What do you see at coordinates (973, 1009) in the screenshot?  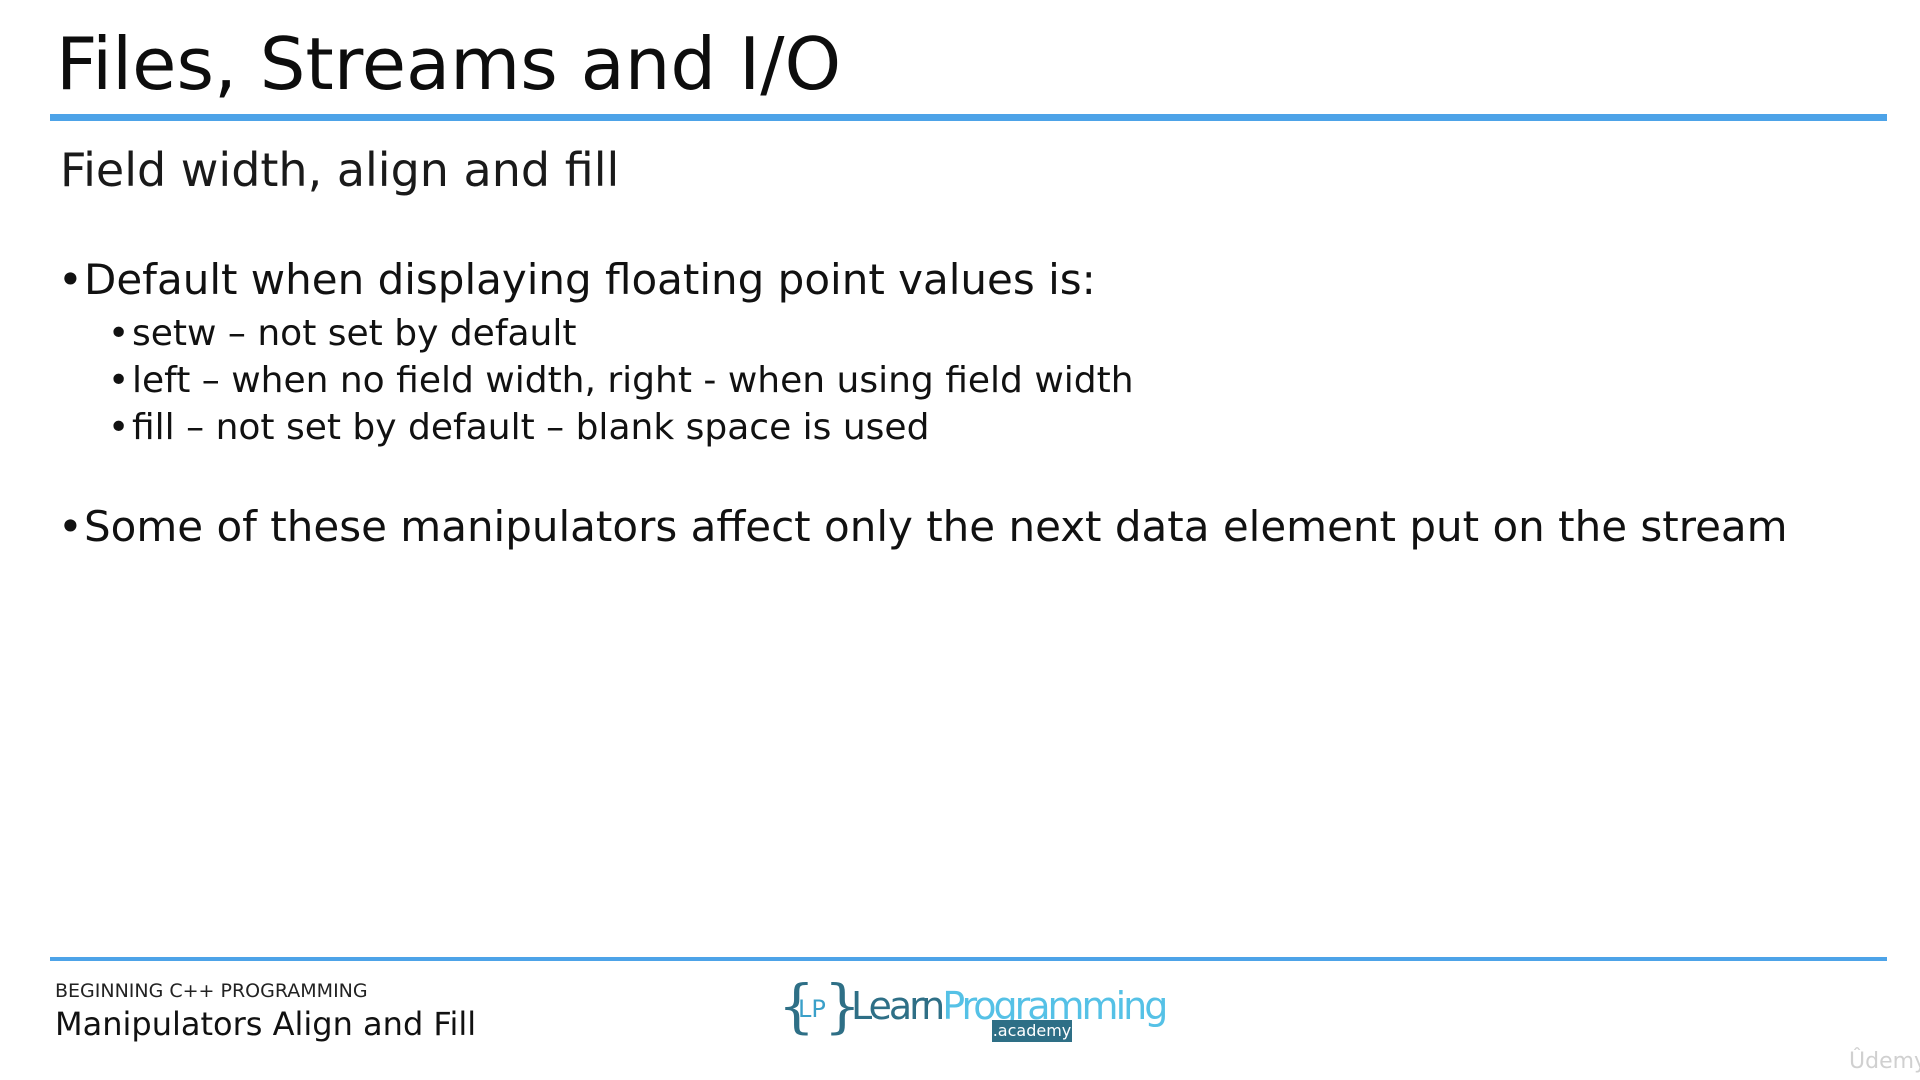 I see `learnprogramming-logo: { LP } LearnProgramming .academy` at bounding box center [973, 1009].